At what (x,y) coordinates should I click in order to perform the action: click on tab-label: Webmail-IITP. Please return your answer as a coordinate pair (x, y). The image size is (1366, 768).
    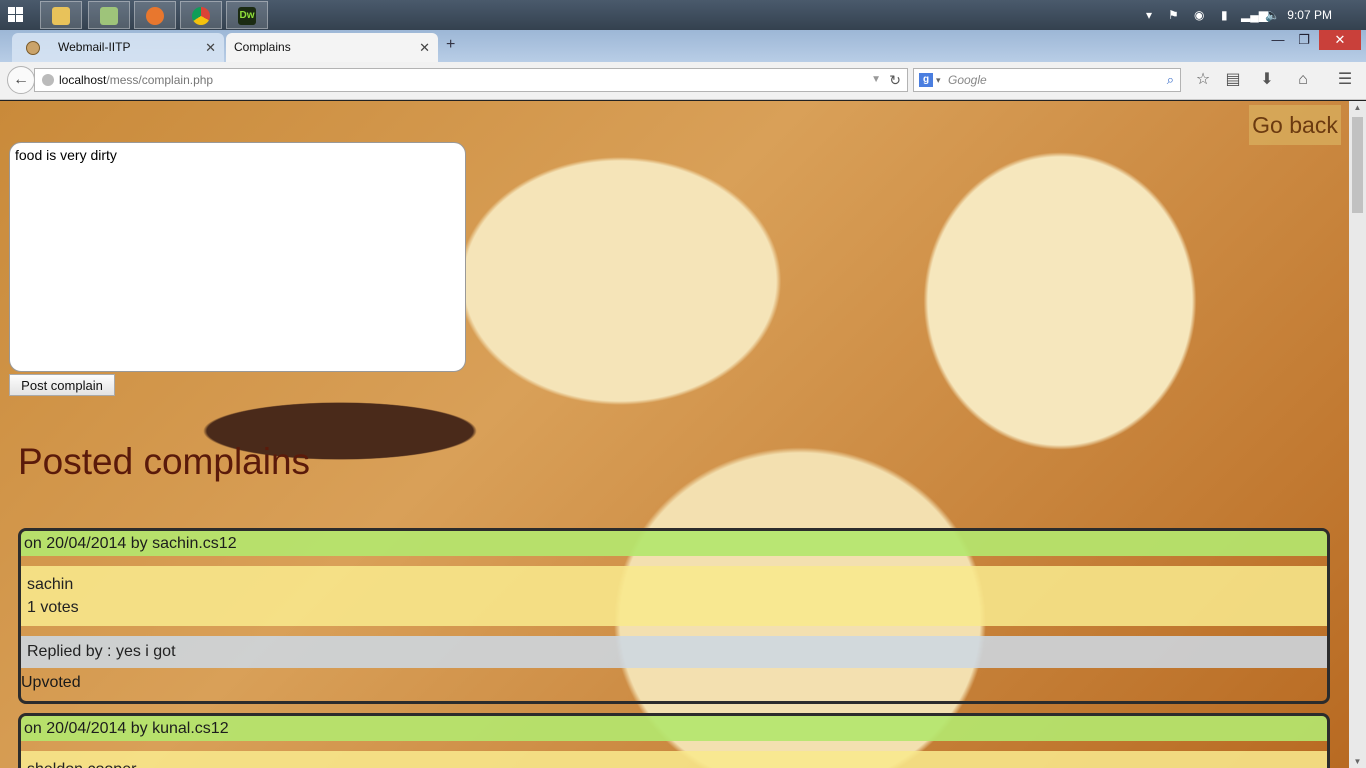
    Looking at the image, I should click on (94, 47).